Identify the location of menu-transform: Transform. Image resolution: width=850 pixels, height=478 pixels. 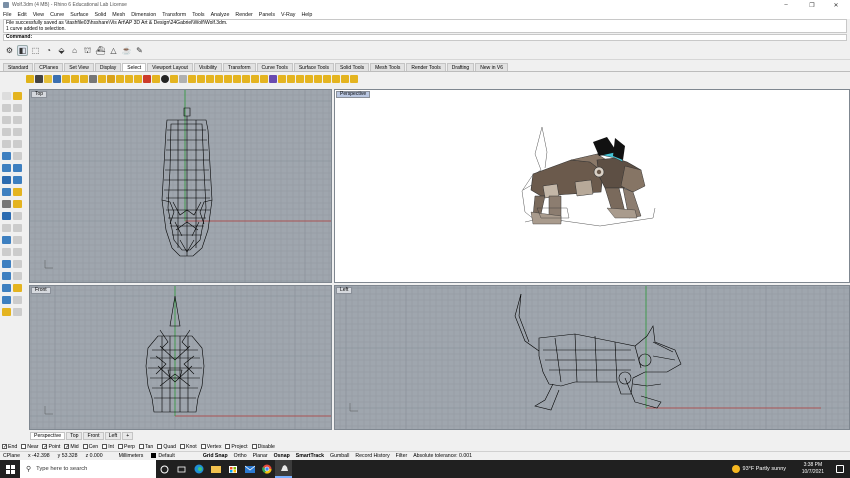
(174, 15).